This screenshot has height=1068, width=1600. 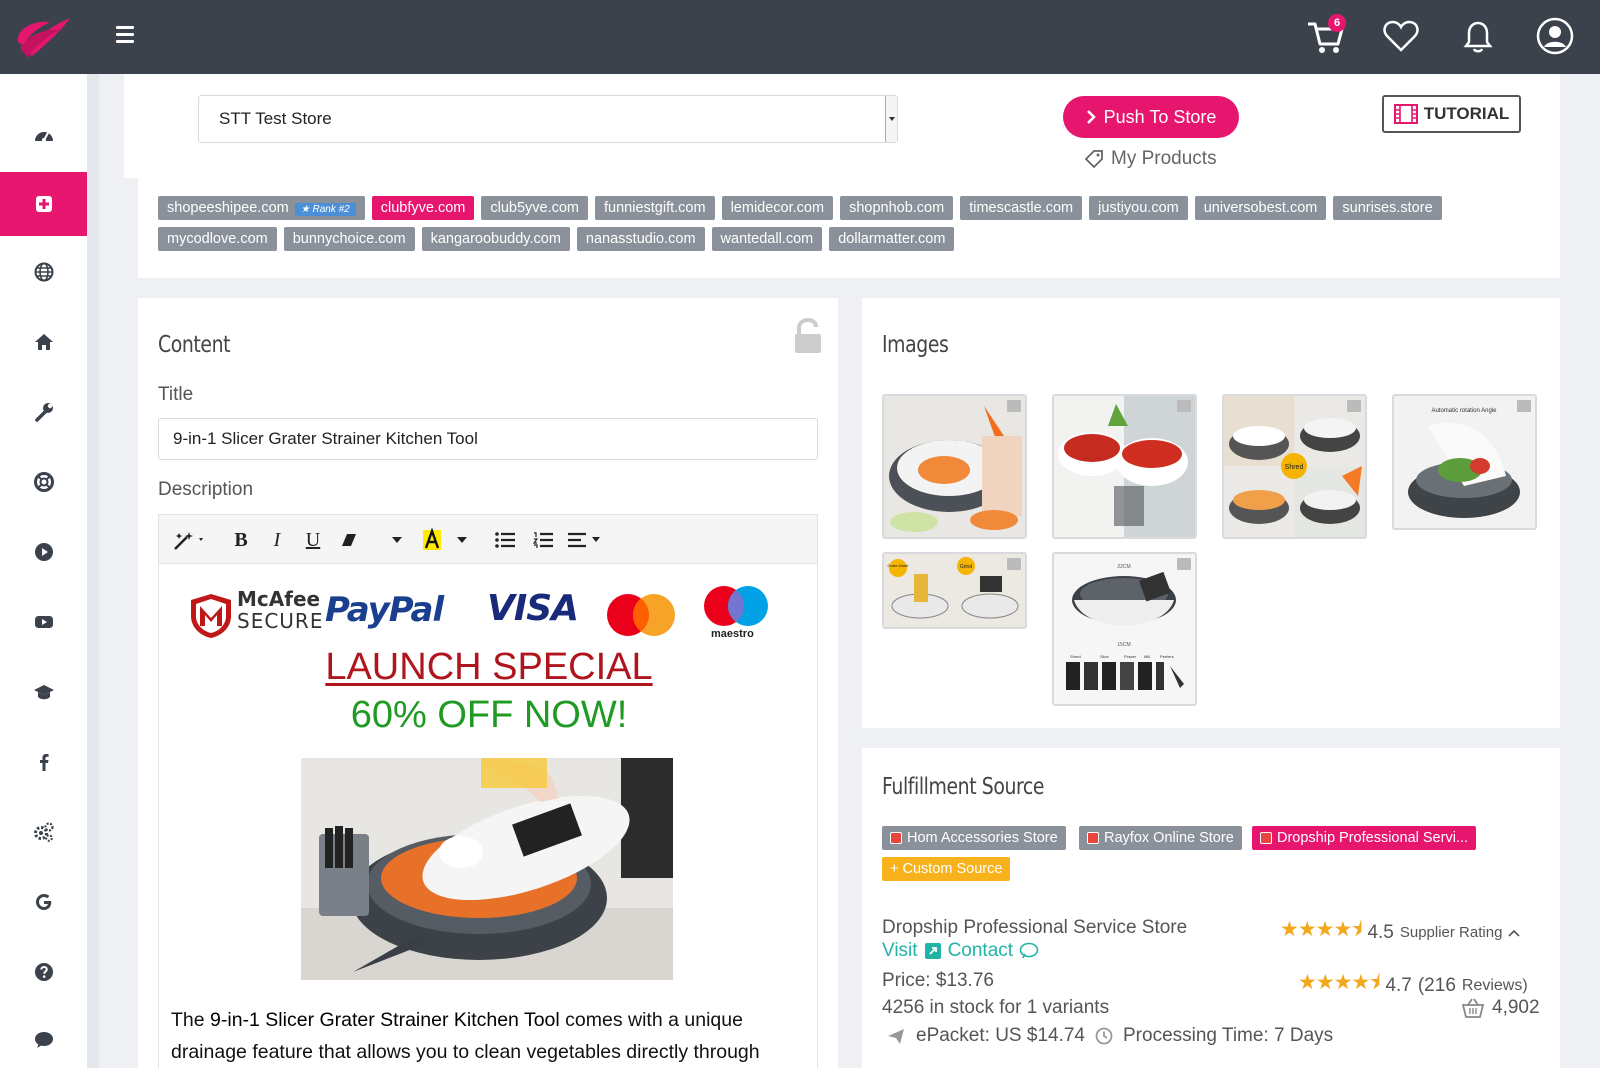 I want to click on sidebar-item-help, so click(x=43, y=972).